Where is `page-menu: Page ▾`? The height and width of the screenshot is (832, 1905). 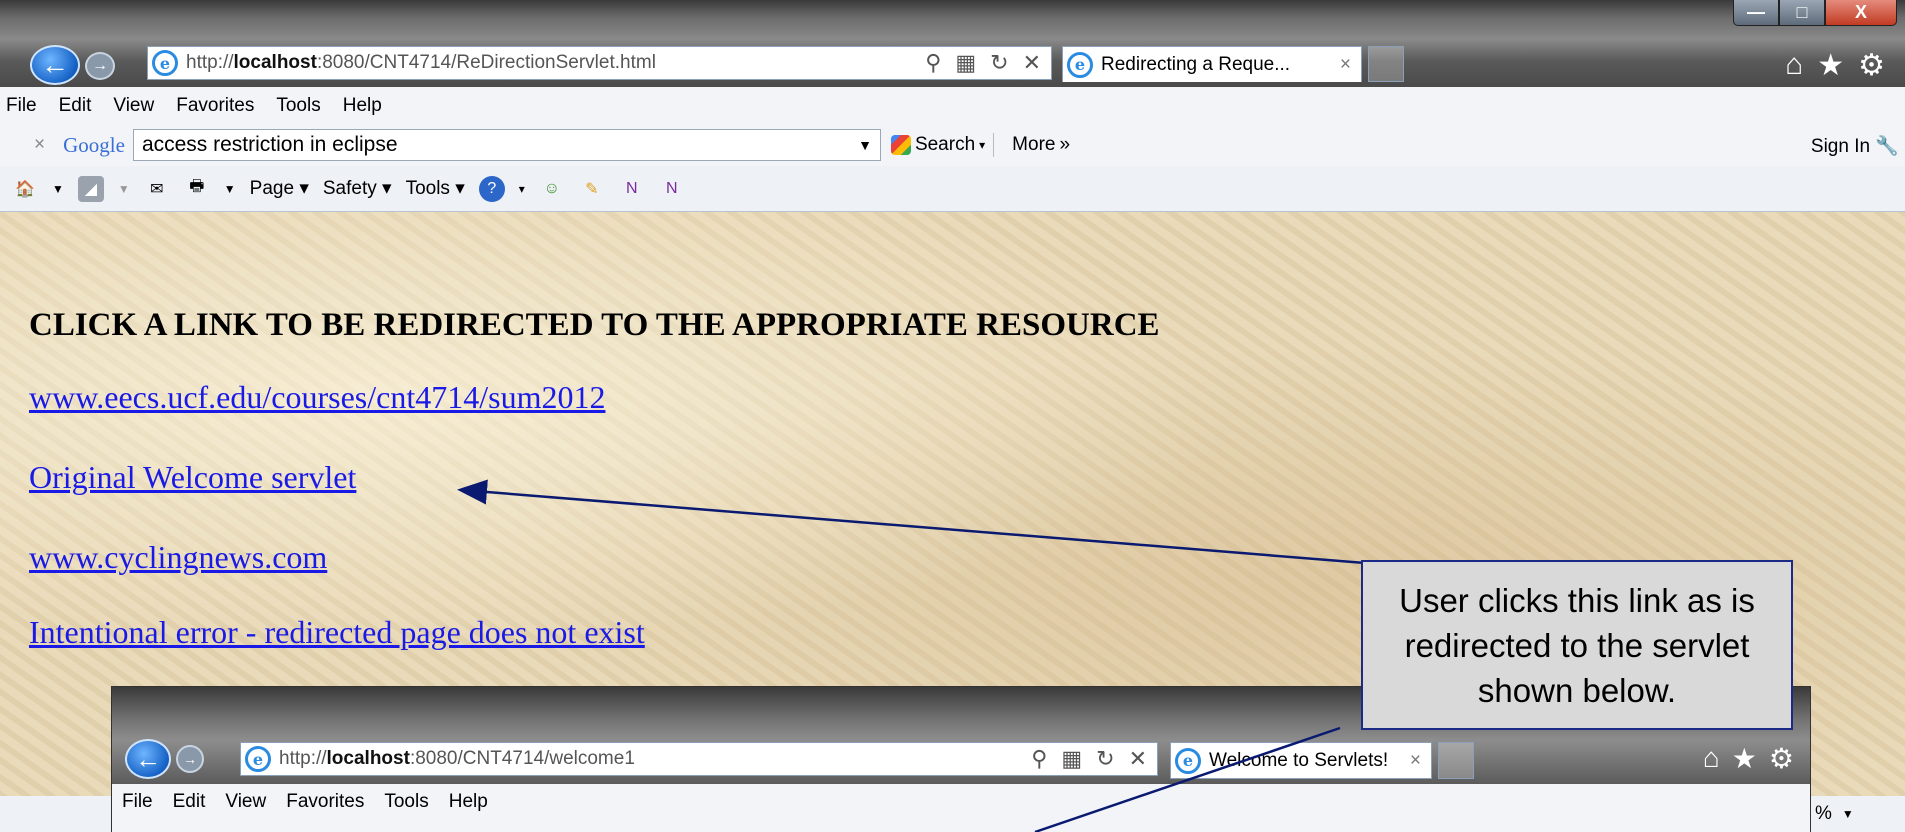
page-menu: Page ▾ is located at coordinates (279, 188).